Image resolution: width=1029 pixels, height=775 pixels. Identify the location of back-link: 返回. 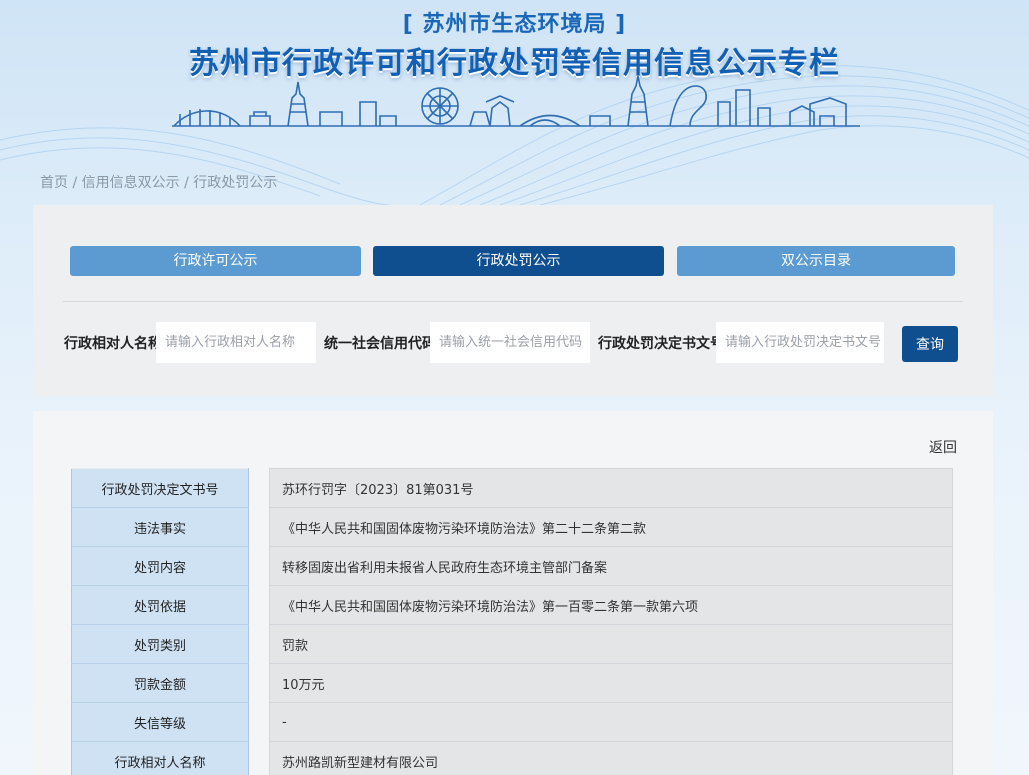
(943, 447).